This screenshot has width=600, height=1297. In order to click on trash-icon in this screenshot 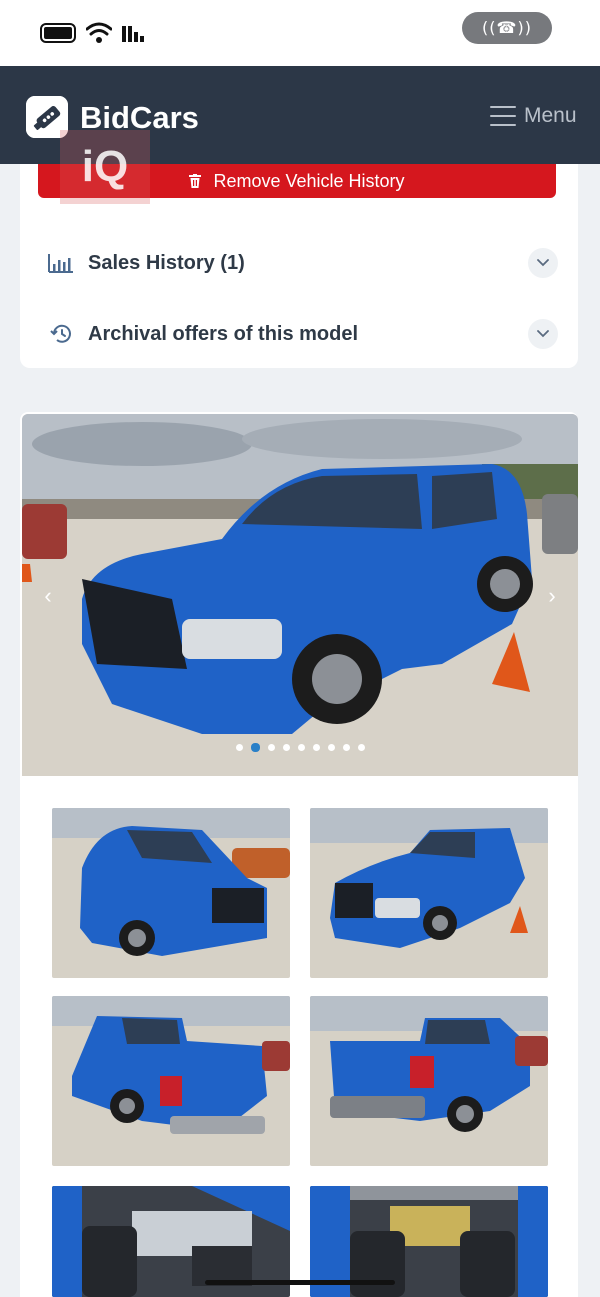, I will do `click(195, 181)`.